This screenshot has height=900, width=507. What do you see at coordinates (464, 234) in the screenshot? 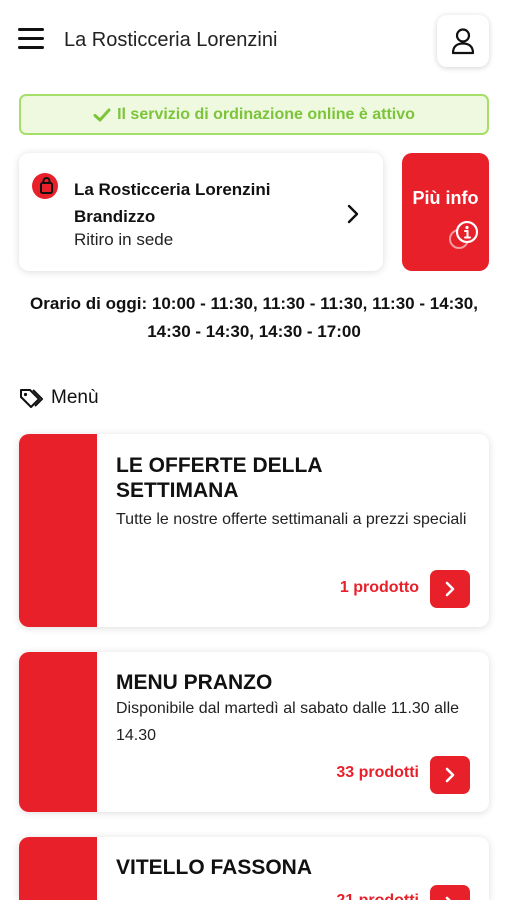
I see `info-icon` at bounding box center [464, 234].